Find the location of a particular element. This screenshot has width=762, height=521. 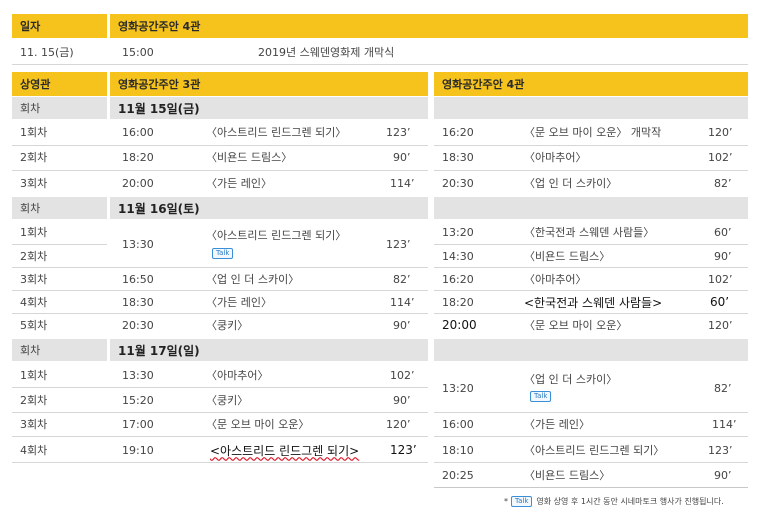

time: 19:10 is located at coordinates (138, 450).